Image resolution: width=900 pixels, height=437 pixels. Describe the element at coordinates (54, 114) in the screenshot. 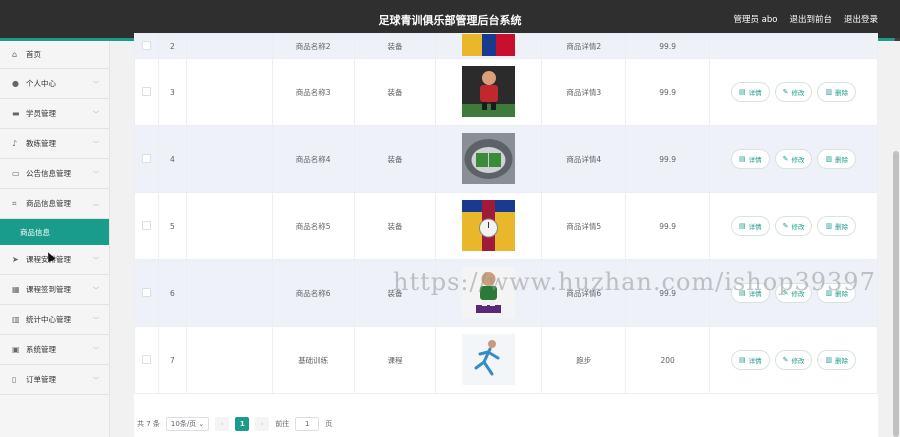

I see `sidebar-item-students: ▬ 学员管理 ﹀` at that location.